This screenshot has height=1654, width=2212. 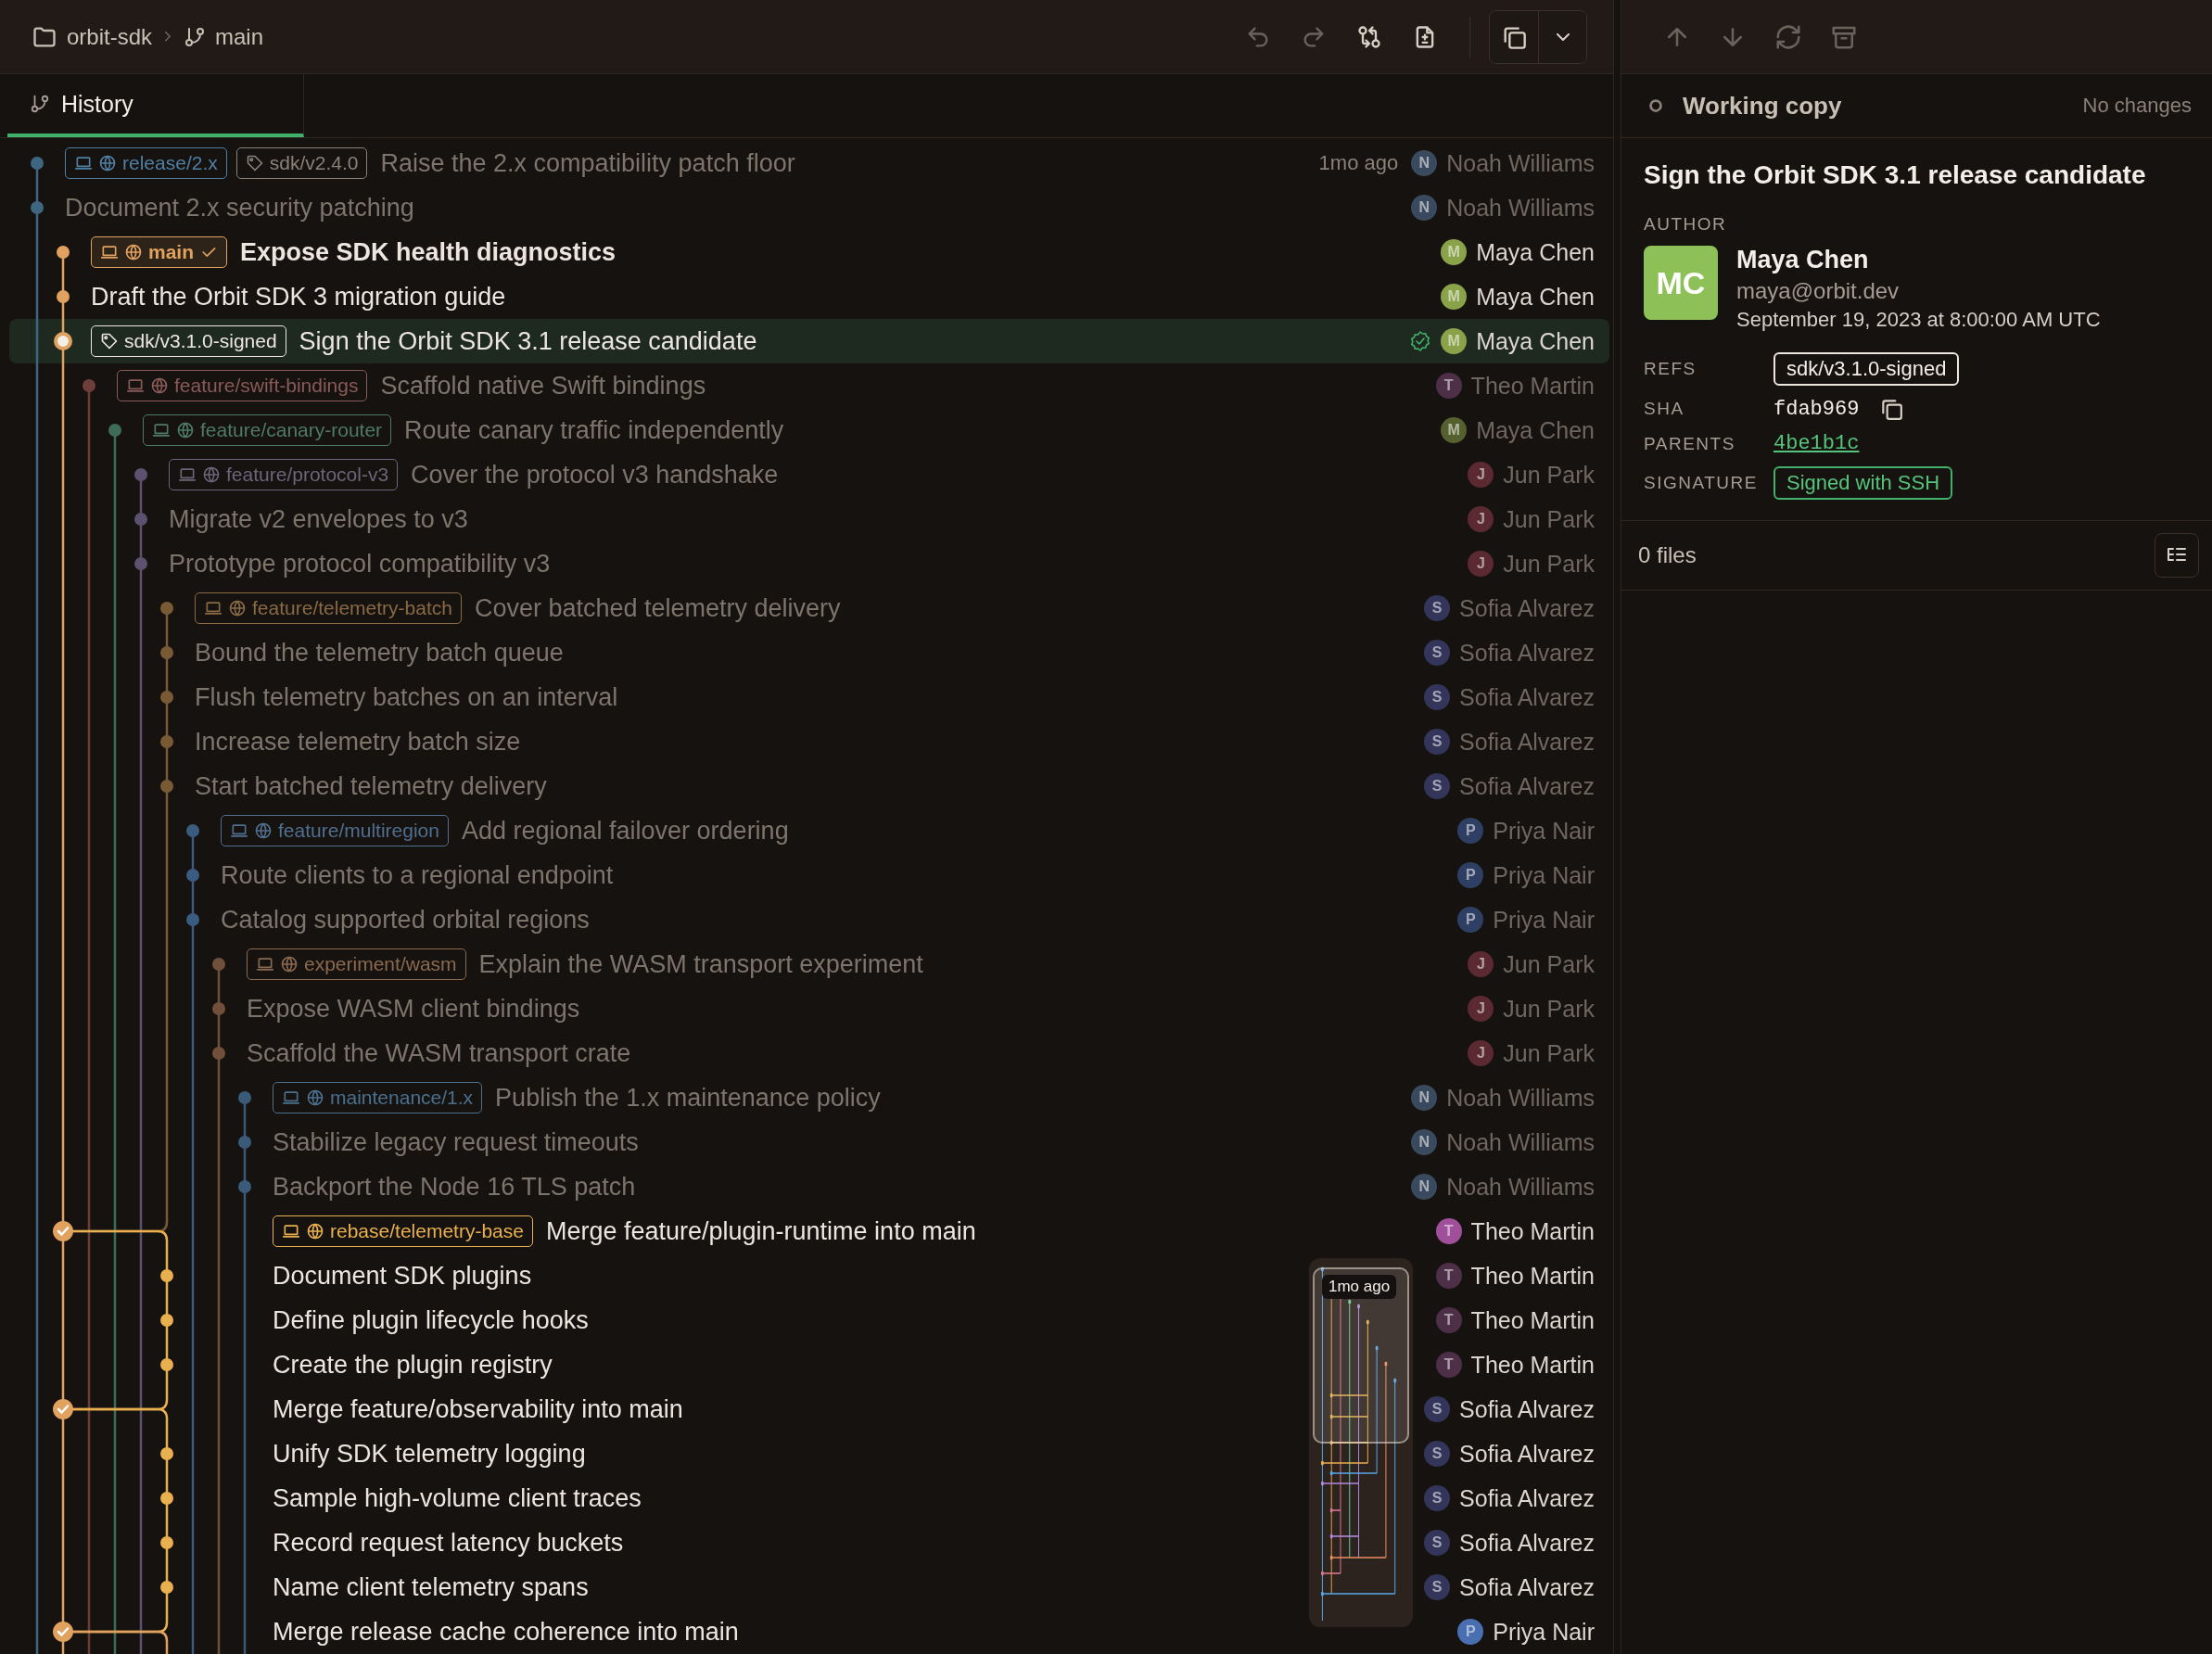 What do you see at coordinates (456, 1142) in the screenshot?
I see `commit-message: Stabilize legacy request timeouts` at bounding box center [456, 1142].